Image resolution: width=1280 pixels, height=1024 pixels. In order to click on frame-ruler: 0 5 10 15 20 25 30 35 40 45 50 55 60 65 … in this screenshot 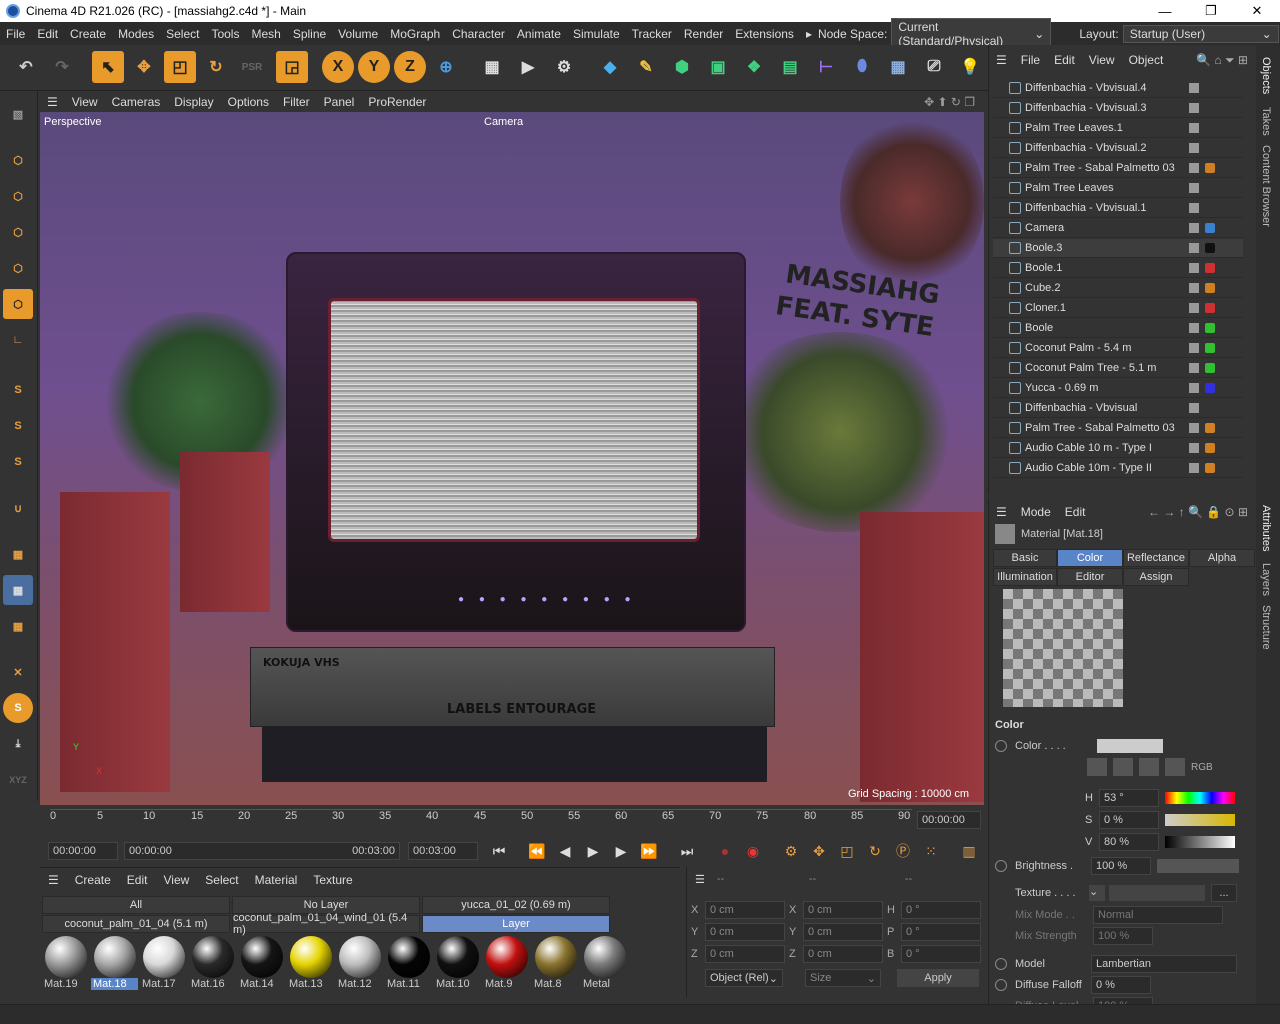, I will do `click(481, 820)`.